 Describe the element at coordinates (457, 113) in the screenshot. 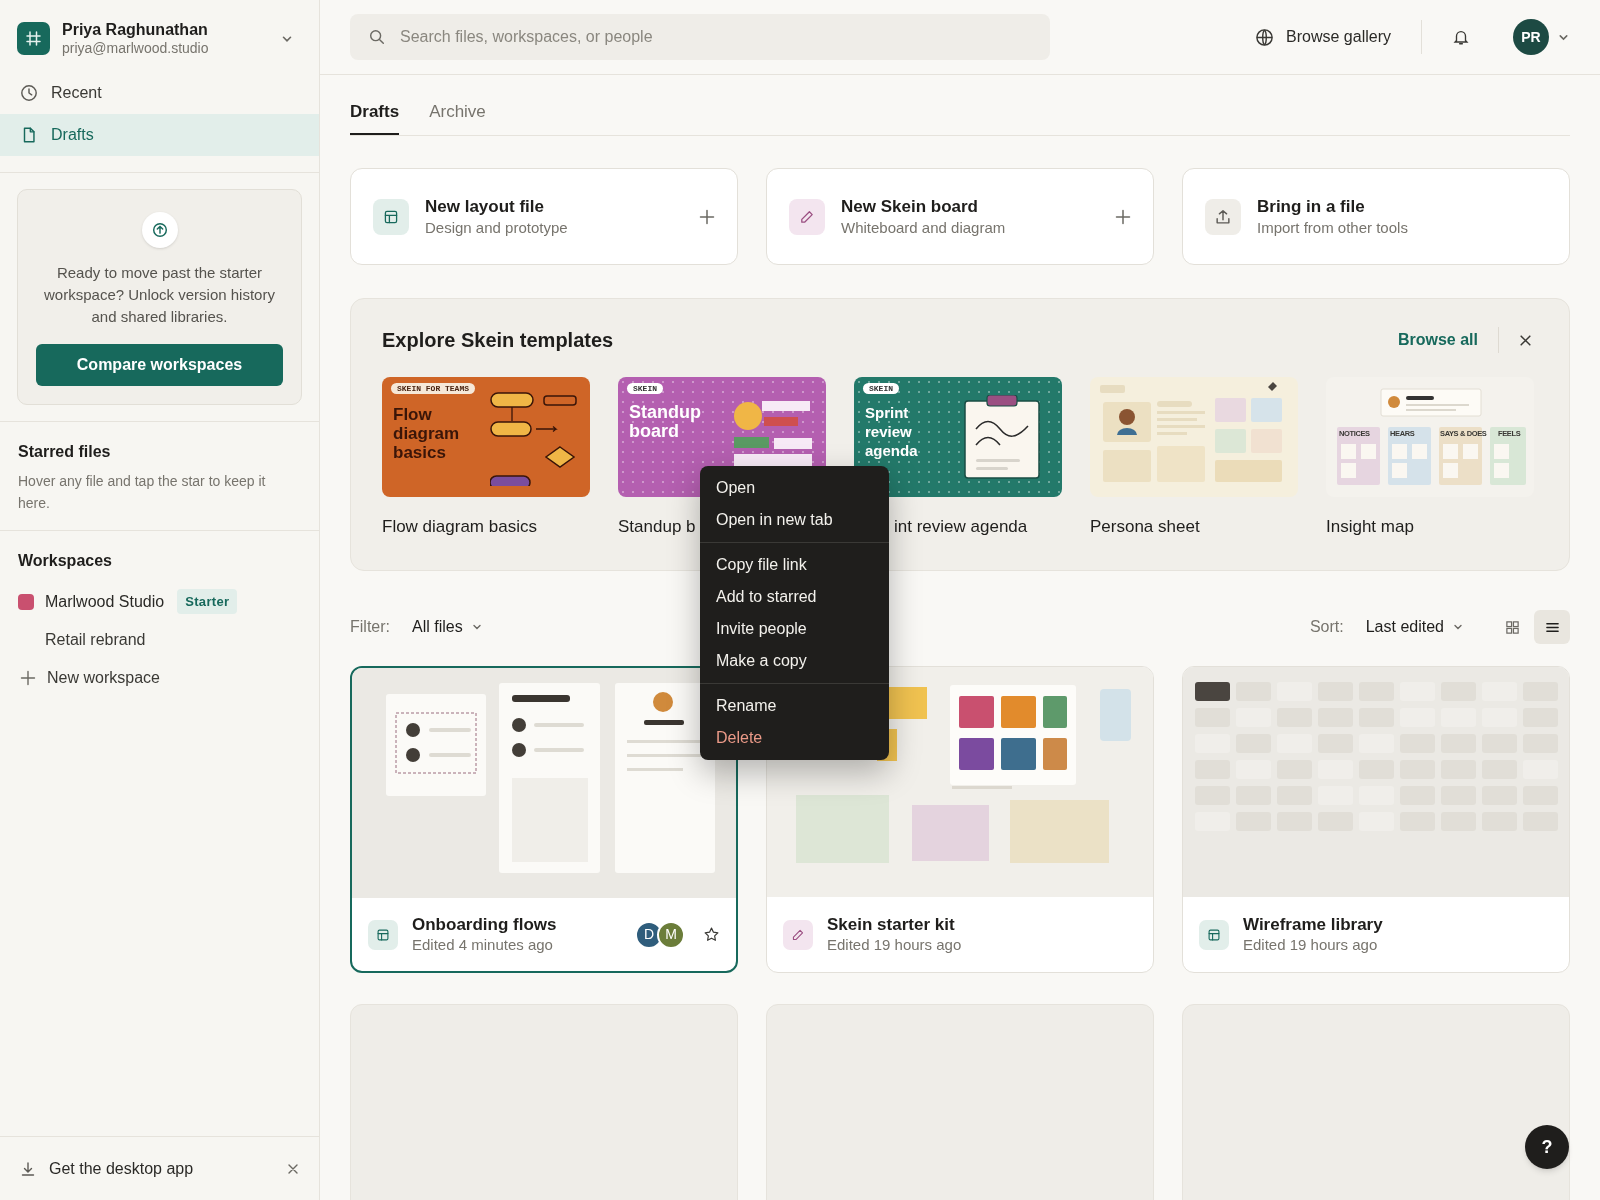

I see `tab: Archive` at that location.